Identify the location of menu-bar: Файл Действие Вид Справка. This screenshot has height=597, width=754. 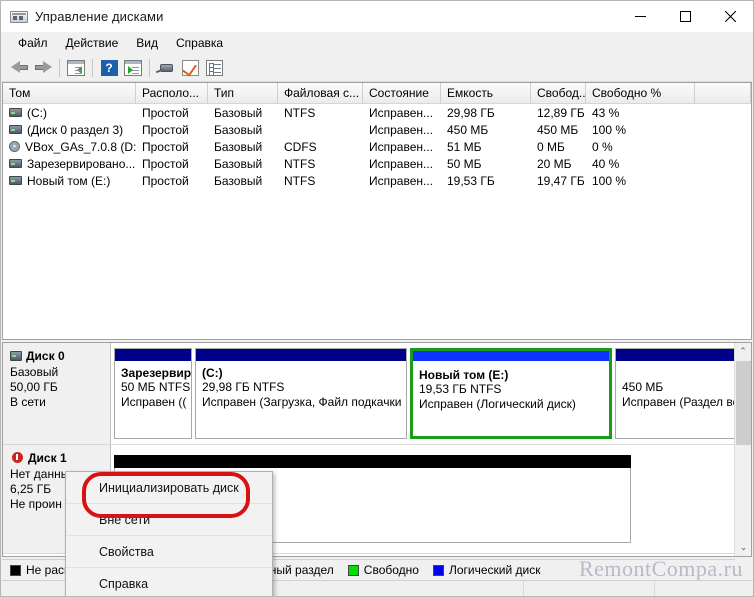
(377, 43).